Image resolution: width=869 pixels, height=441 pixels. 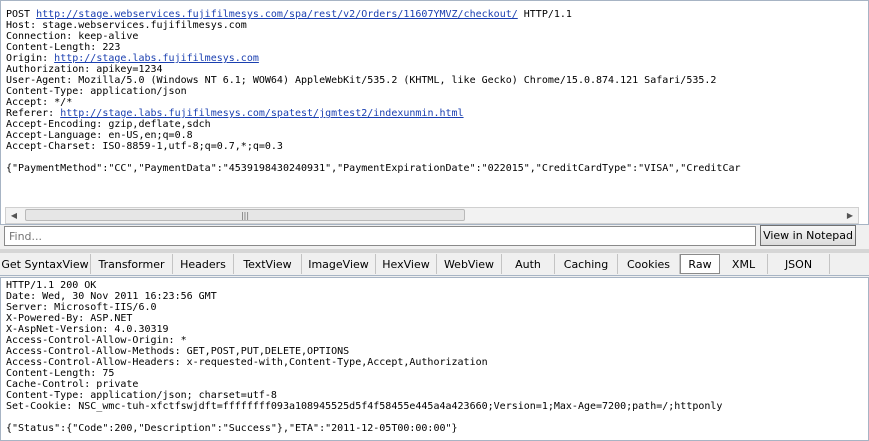 I want to click on request-line: Authorization: apikey=1234, so click(x=373, y=69).